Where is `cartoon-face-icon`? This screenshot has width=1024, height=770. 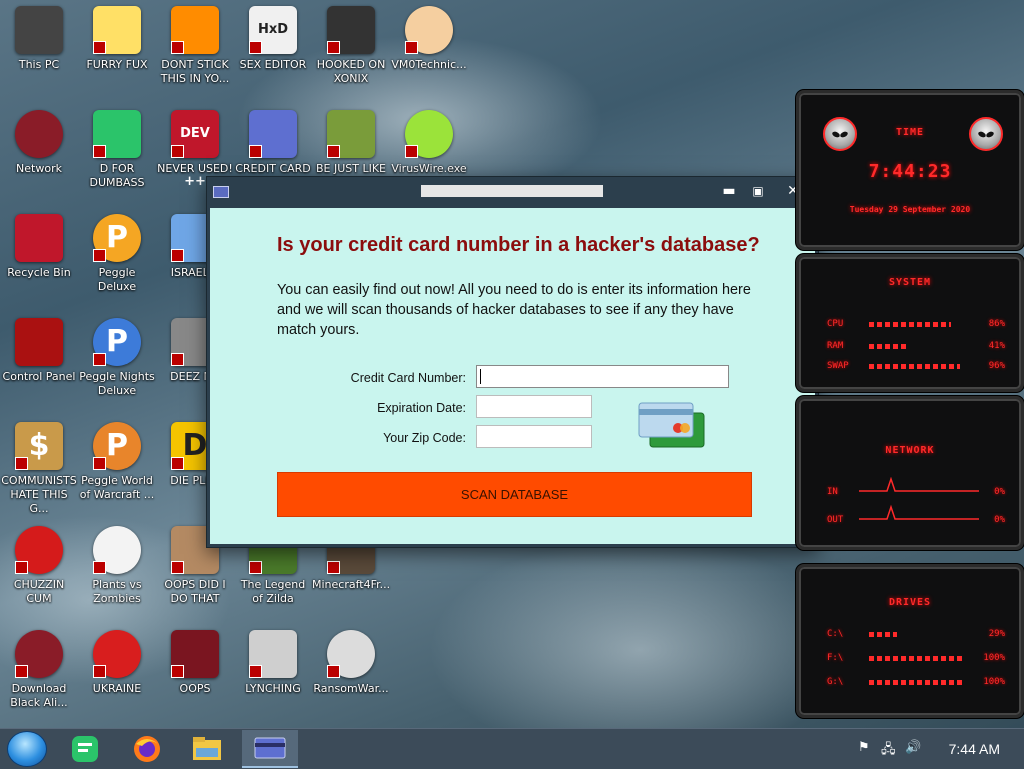 cartoon-face-icon is located at coordinates (117, 30).